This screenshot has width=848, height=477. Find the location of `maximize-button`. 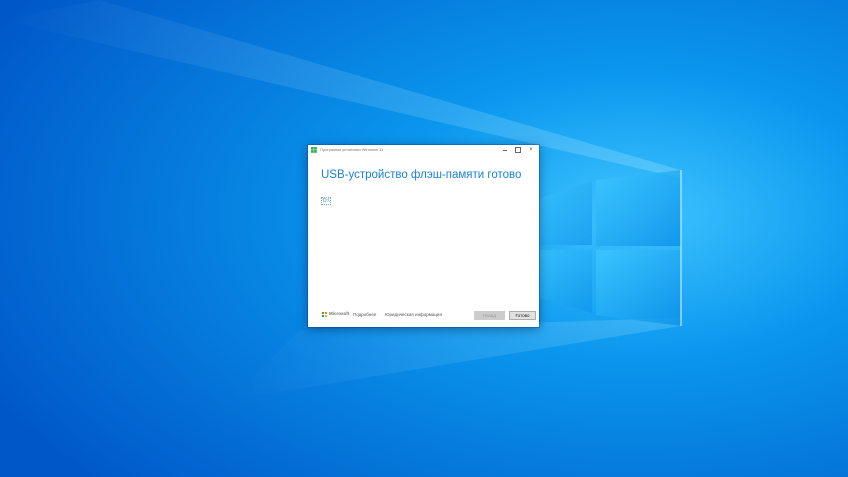

maximize-button is located at coordinates (518, 150).